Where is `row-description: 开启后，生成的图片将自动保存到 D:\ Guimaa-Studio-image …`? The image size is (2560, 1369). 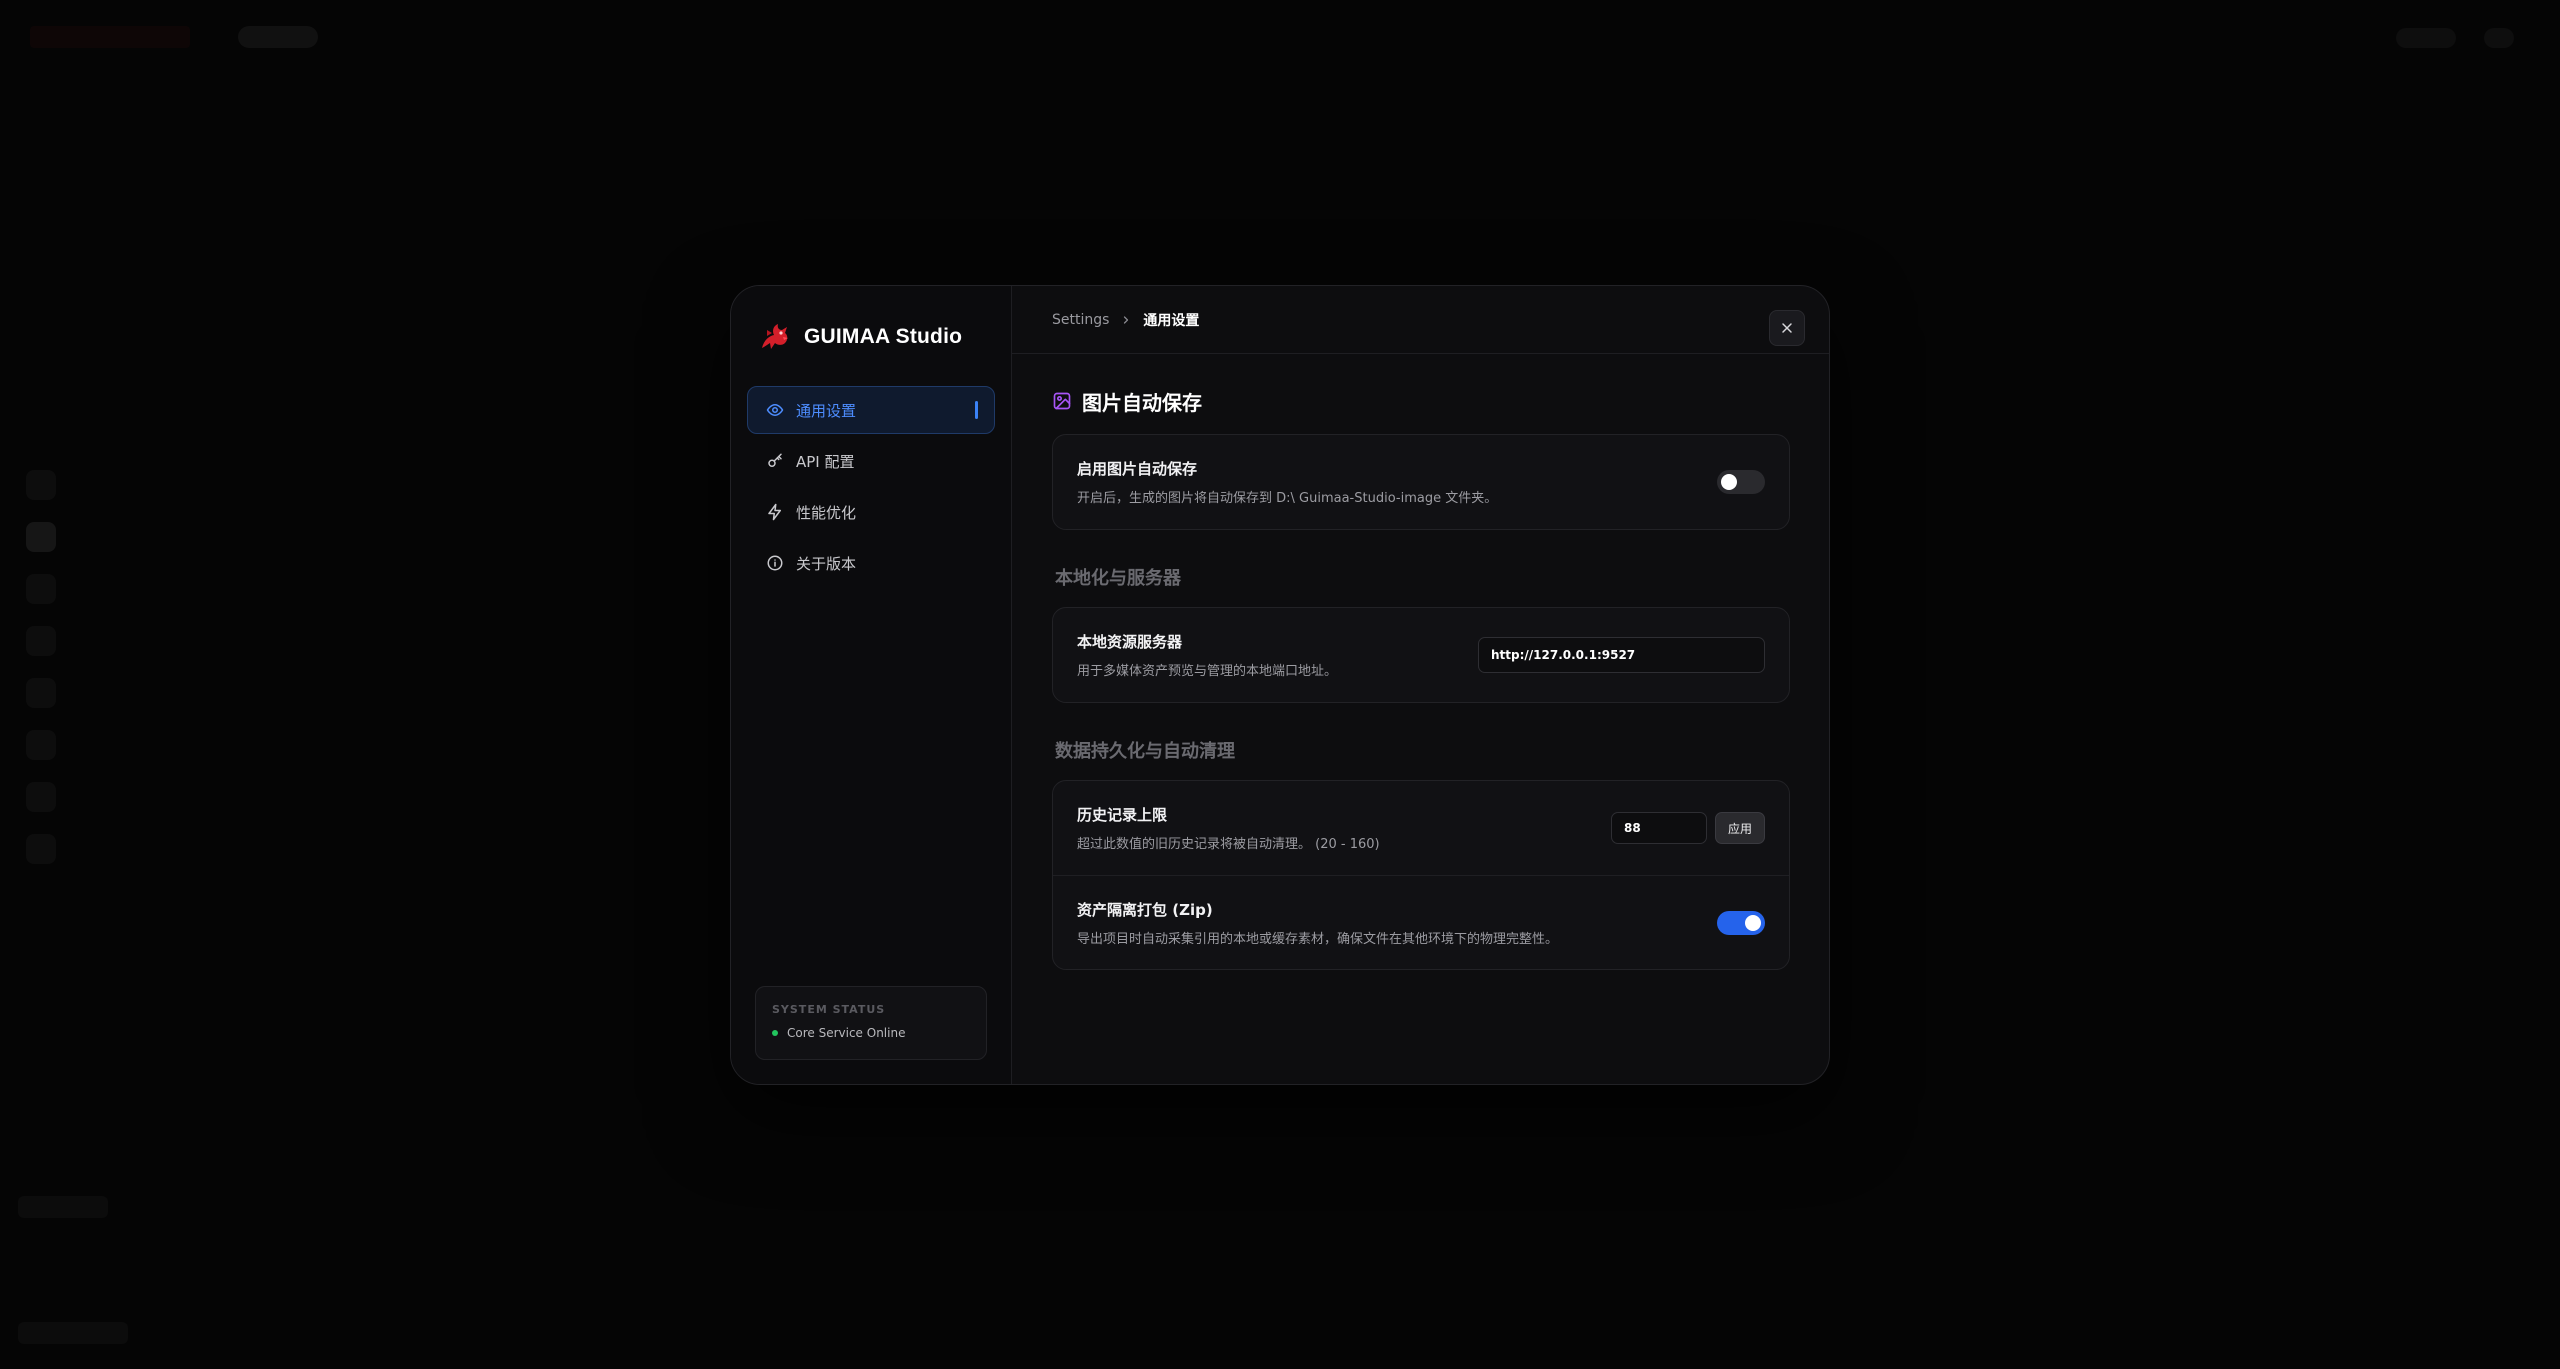
row-description: 开启后，生成的图片将自动保存到 D:\ Guimaa-Studio-image … is located at coordinates (1287, 498).